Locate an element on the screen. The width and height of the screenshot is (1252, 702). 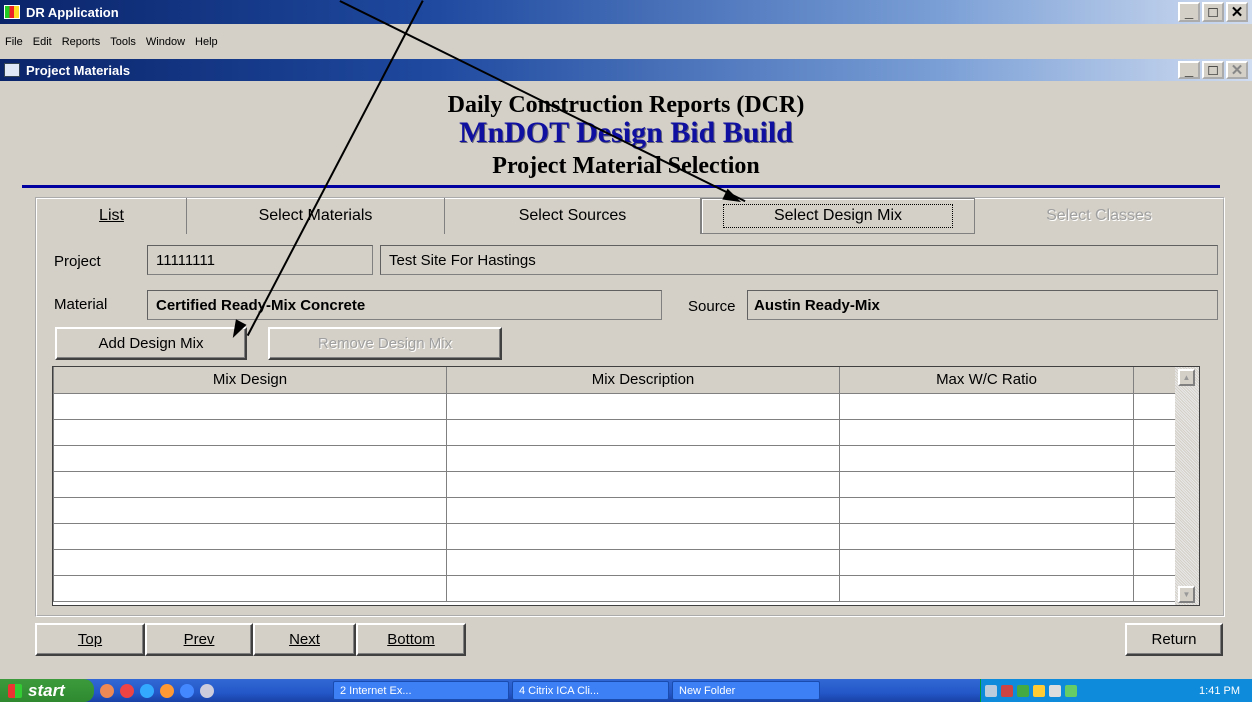
header-program: MnDOT Design Bid Build is located at coordinates (626, 132).